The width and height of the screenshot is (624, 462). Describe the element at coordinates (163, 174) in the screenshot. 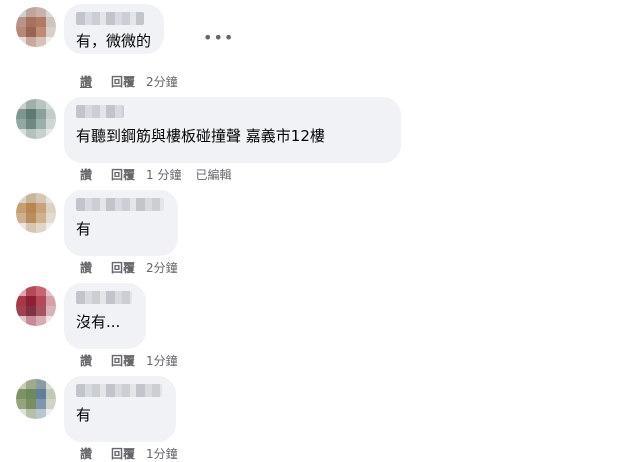

I see `timestamp: 1 分鐘` at that location.